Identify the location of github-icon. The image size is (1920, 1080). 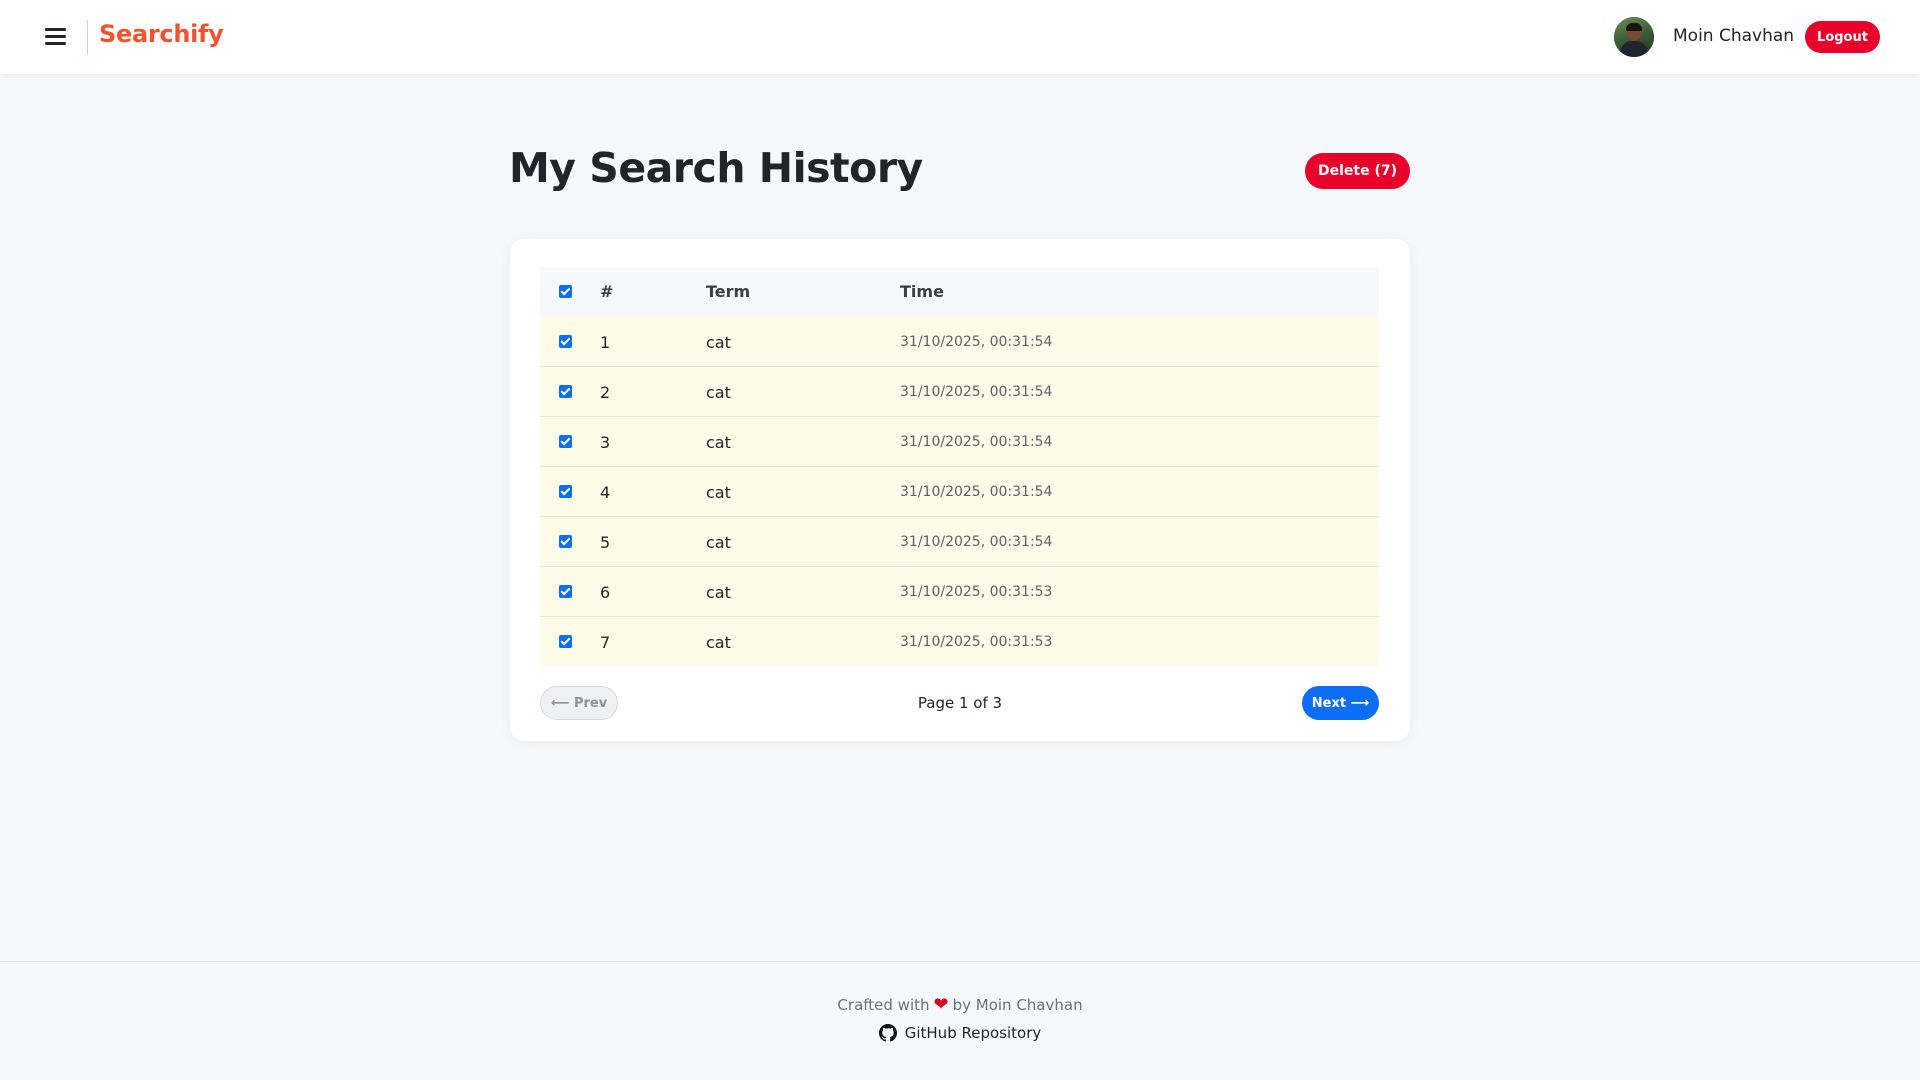
(887, 1033).